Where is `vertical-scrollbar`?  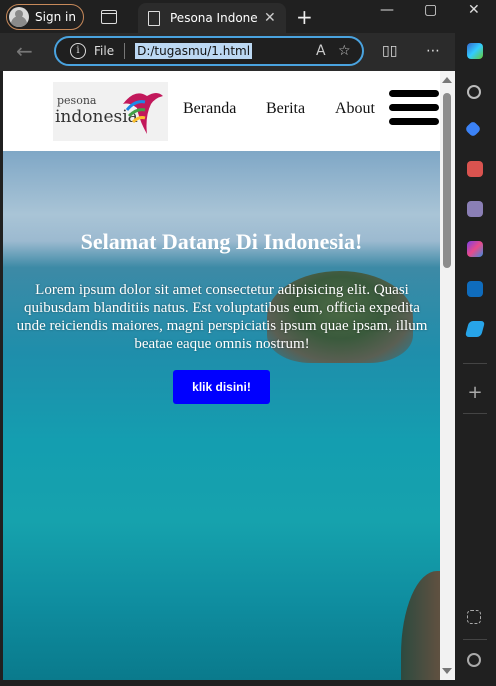 vertical-scrollbar is located at coordinates (447, 375).